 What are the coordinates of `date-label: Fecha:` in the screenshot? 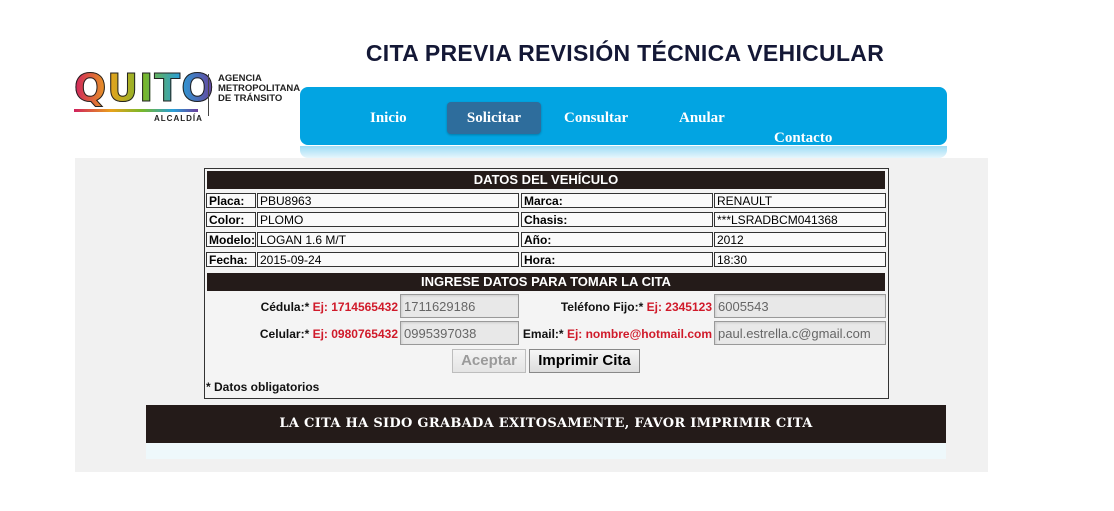 It's located at (231, 259).